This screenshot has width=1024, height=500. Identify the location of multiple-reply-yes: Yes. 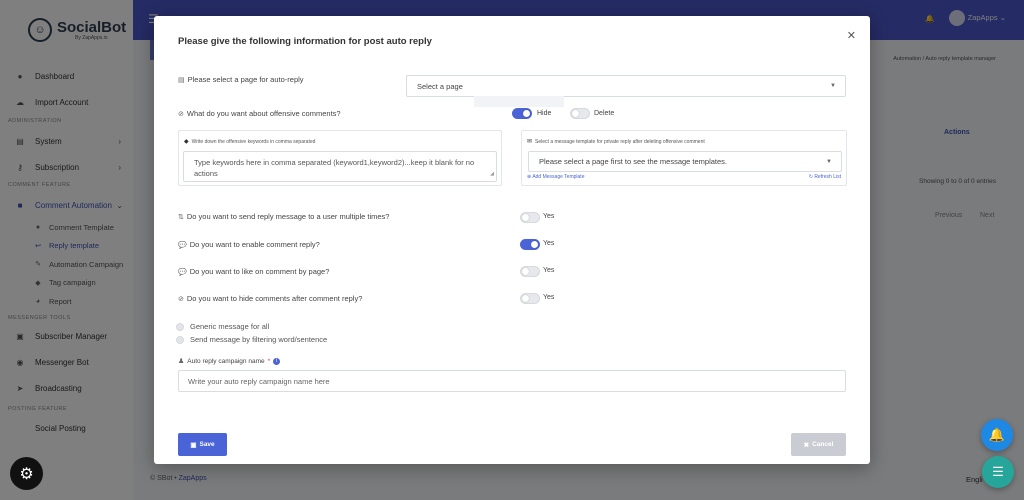
(549, 216).